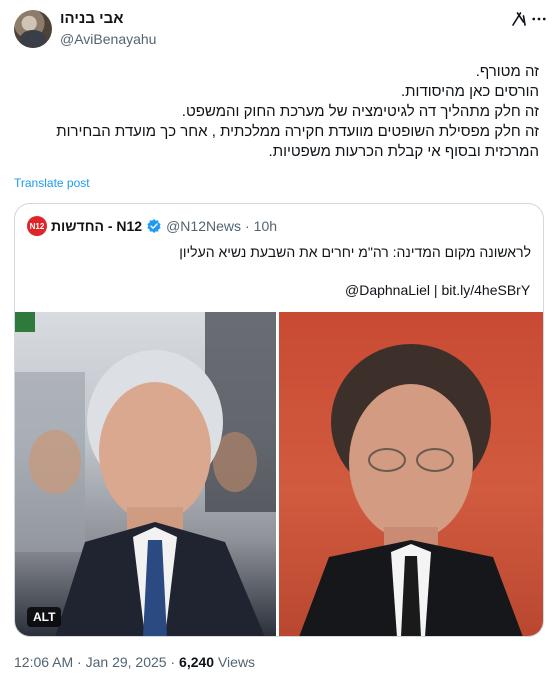  I want to click on more-options-icon, so click(539, 19).